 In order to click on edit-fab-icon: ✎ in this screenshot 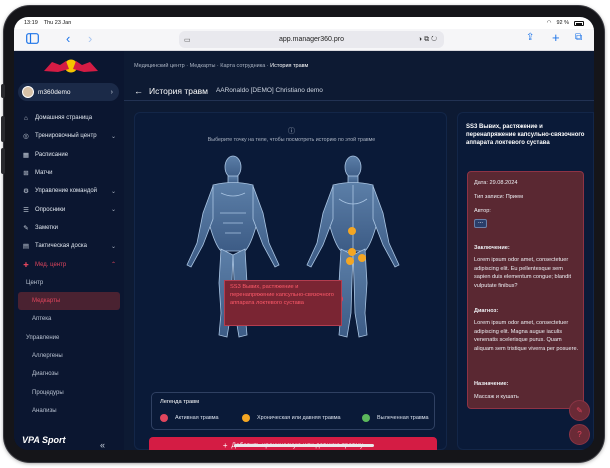, I will do `click(579, 410)`.